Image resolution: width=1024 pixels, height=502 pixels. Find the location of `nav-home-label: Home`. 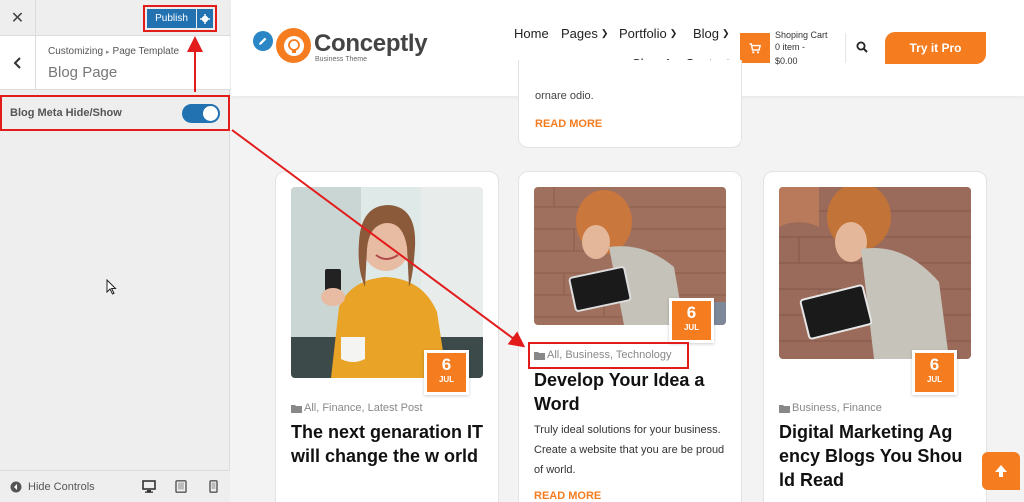

nav-home-label: Home is located at coordinates (531, 33).